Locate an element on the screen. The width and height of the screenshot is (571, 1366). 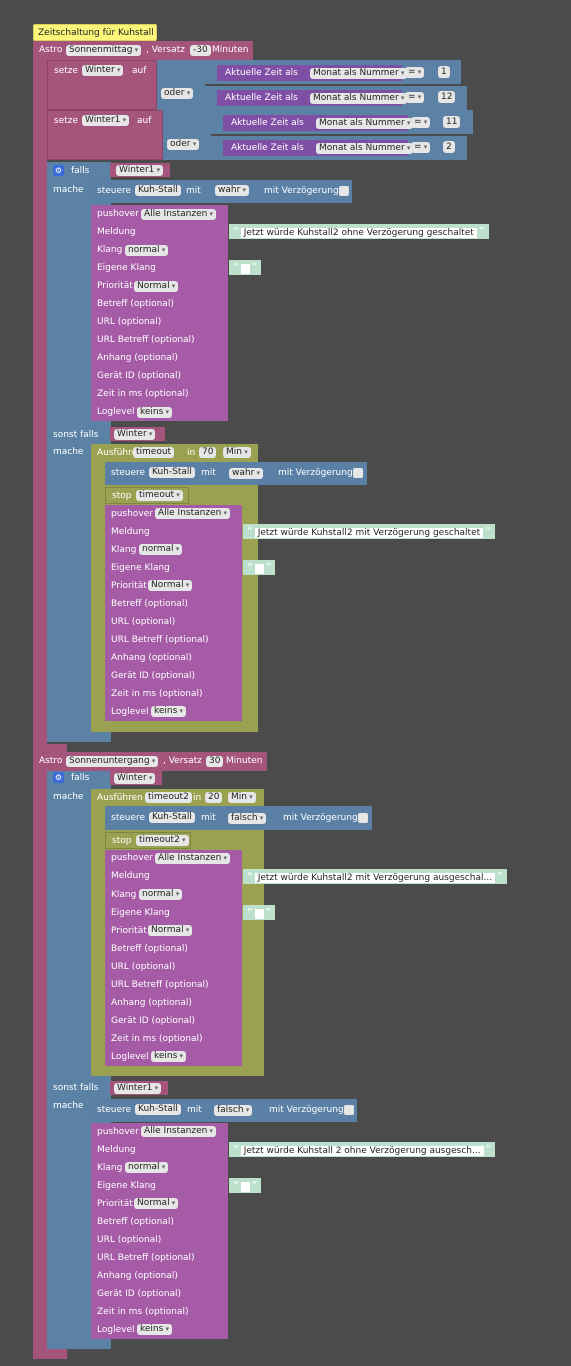
setze-variable-dropdown: Winter is located at coordinates (103, 70).